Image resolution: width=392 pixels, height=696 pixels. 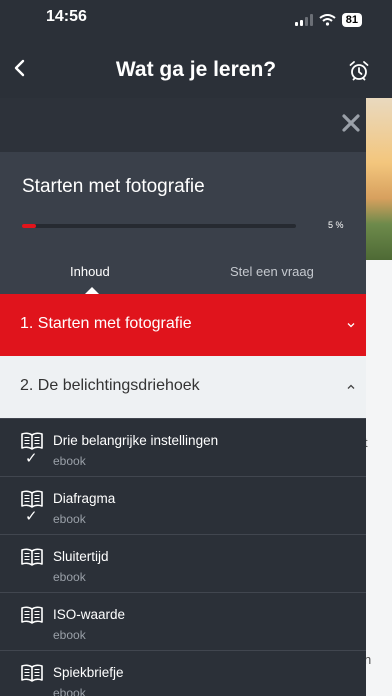 I want to click on section-starten-met-fotografie: 1. Starten met fotografie, so click(x=183, y=325).